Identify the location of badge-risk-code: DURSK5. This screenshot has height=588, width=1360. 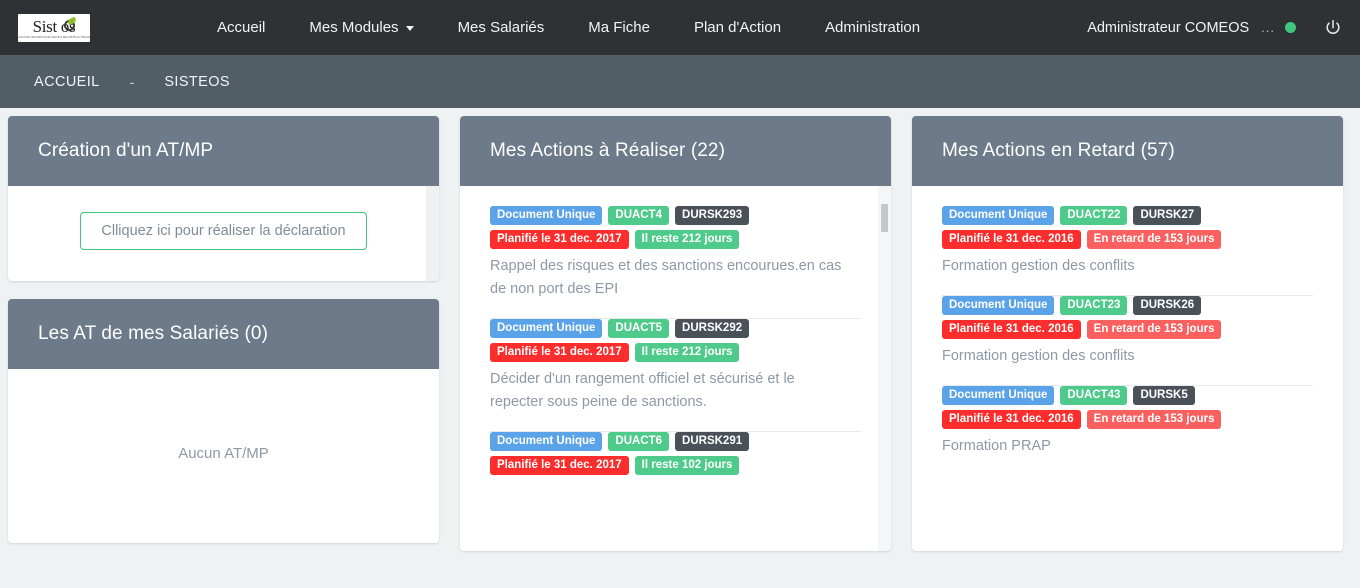
(1164, 395).